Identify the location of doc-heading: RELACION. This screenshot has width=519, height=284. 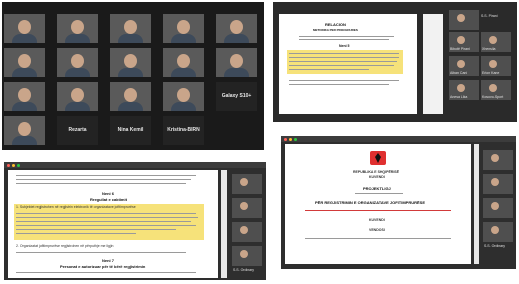
(335, 24).